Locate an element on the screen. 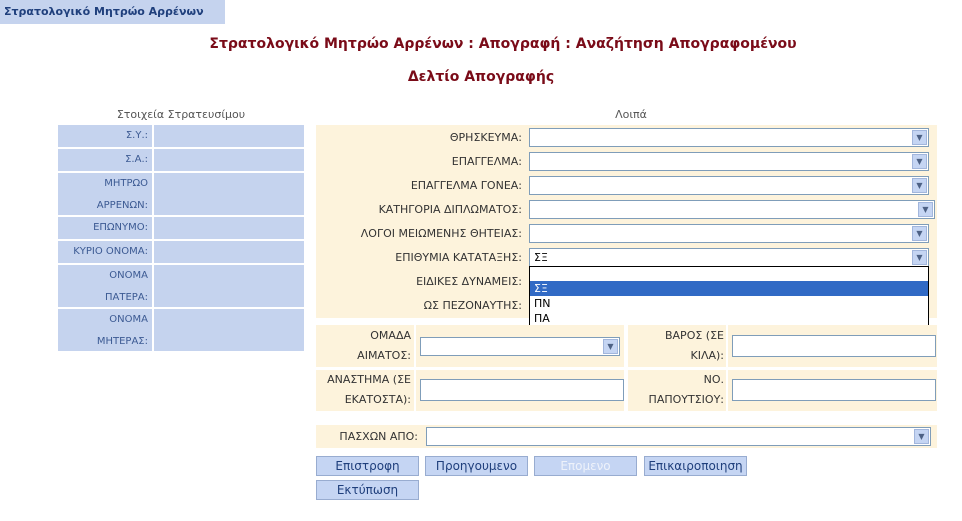 The height and width of the screenshot is (521, 962). sy-value is located at coordinates (229, 136).